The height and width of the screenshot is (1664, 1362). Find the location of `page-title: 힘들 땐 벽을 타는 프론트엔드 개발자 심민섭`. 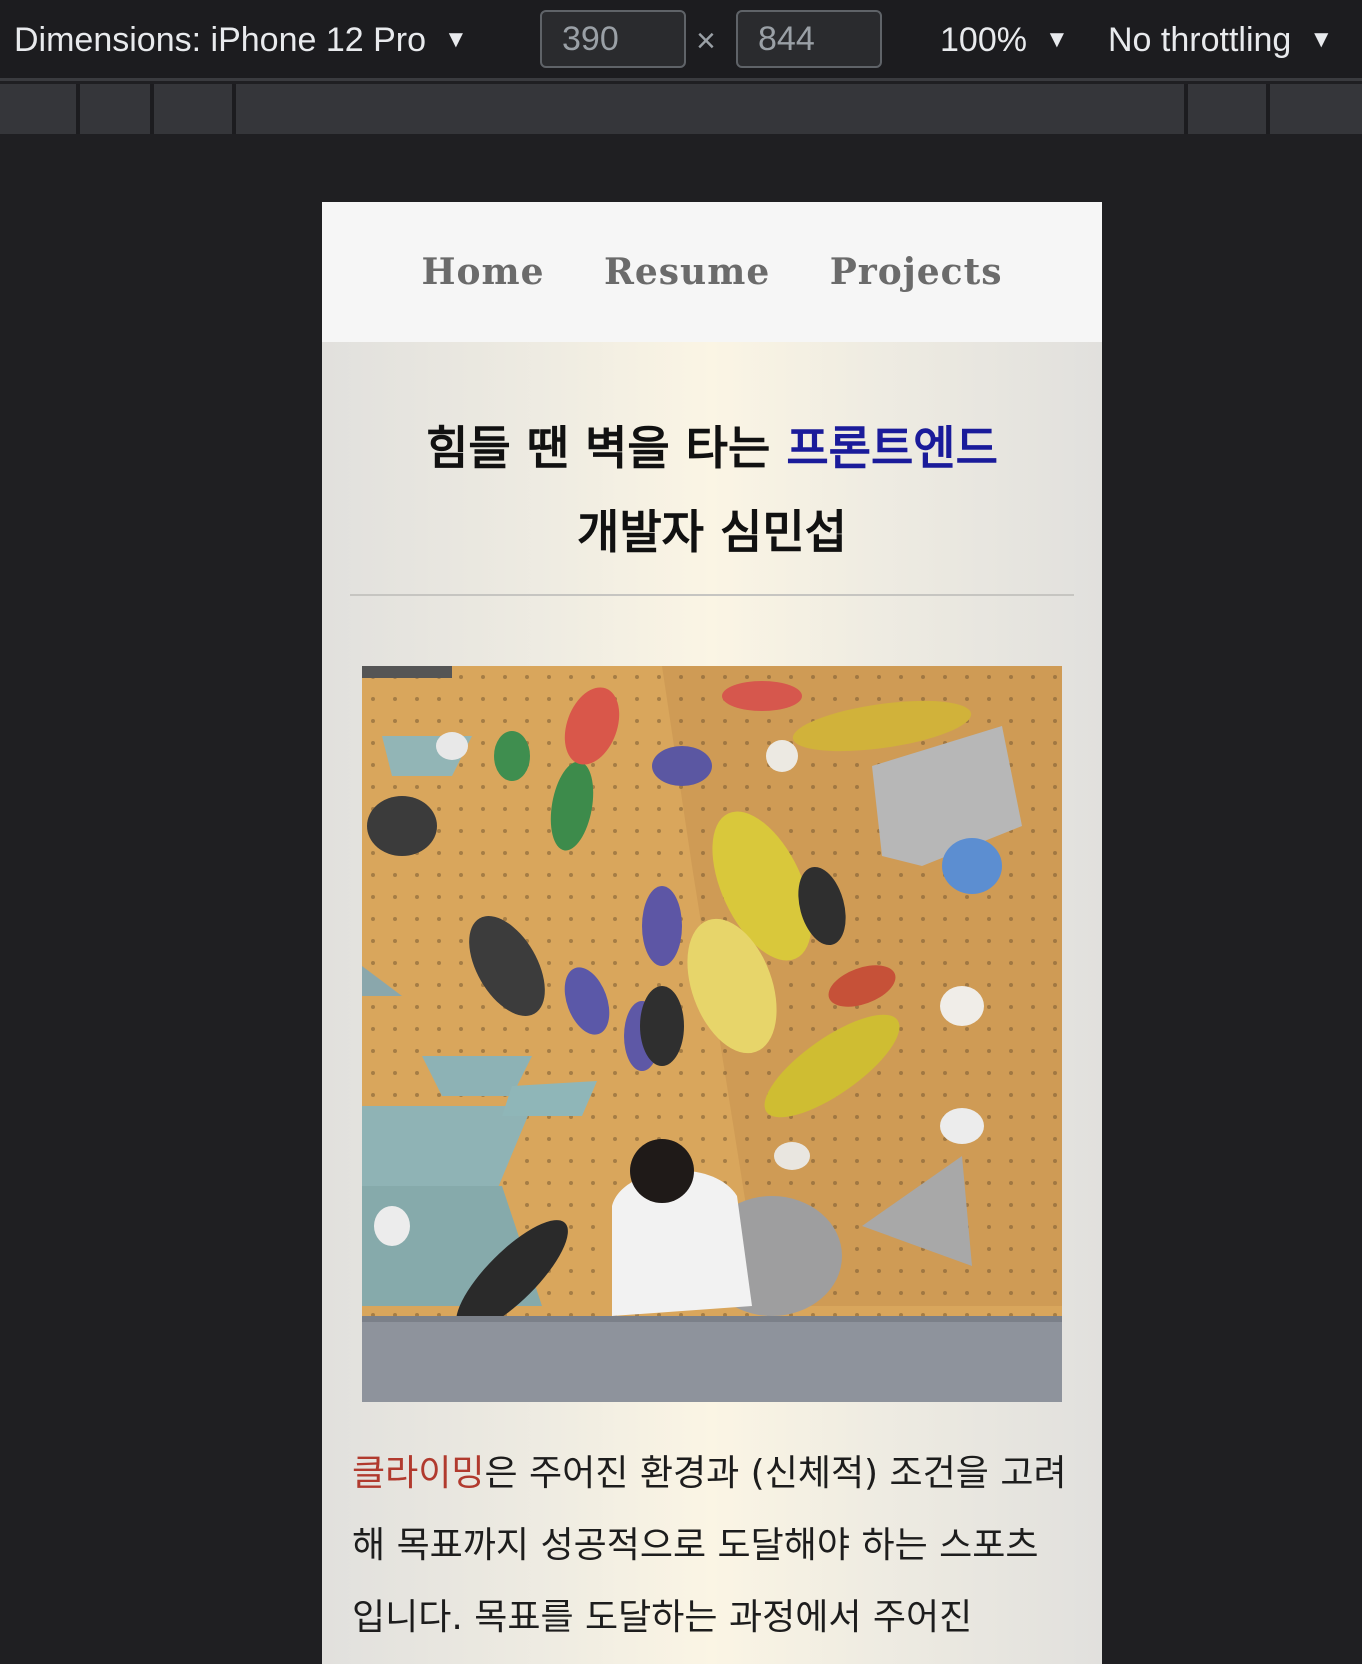

page-title: 힘들 땐 벽을 타는 프론트엔드 개발자 심민섭 is located at coordinates (712, 458).